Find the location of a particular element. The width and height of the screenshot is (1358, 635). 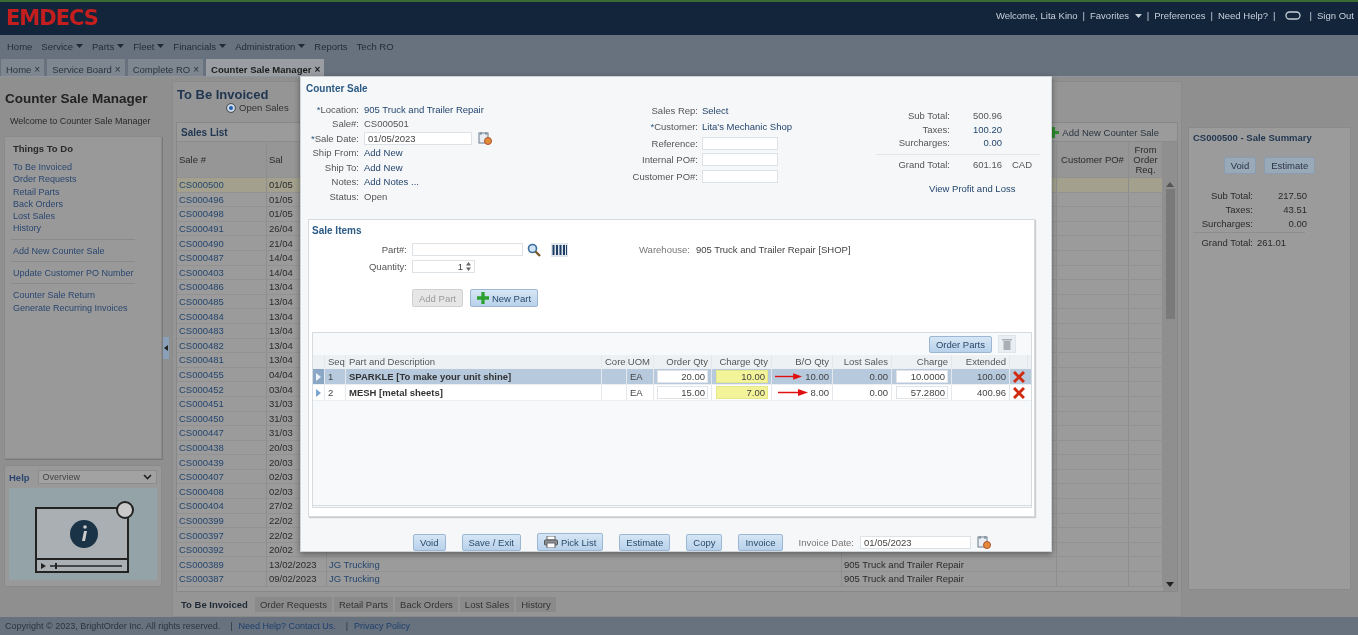

page-title: Counter Sale Manager is located at coordinates (77, 98).